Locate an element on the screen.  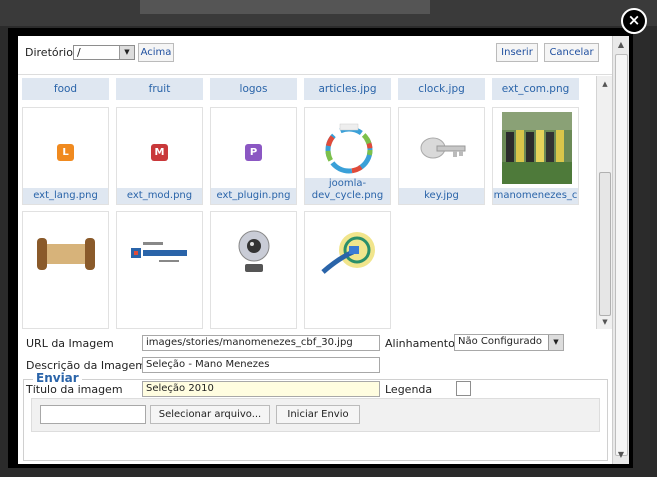
image-caption: ext_plugin.png is located at coordinates (253, 196).